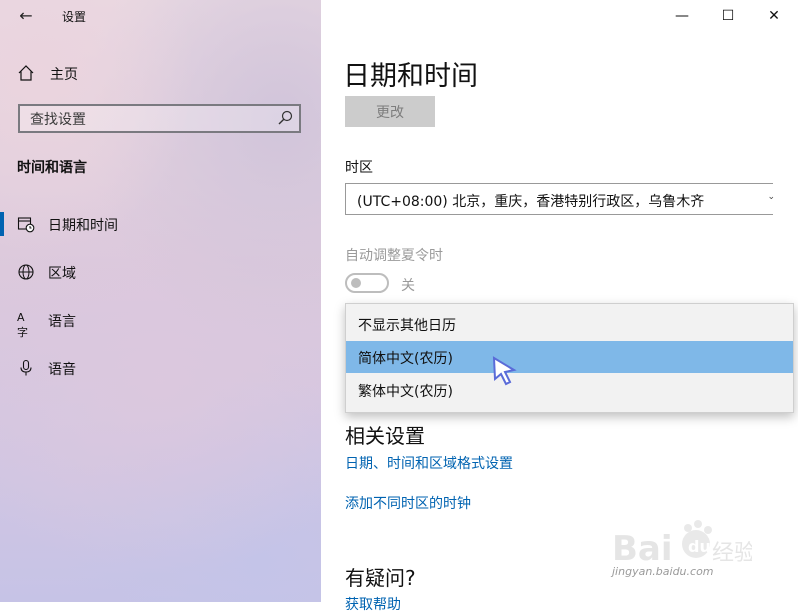  Describe the element at coordinates (699, 546) in the screenshot. I see `svg-text: du` at that location.